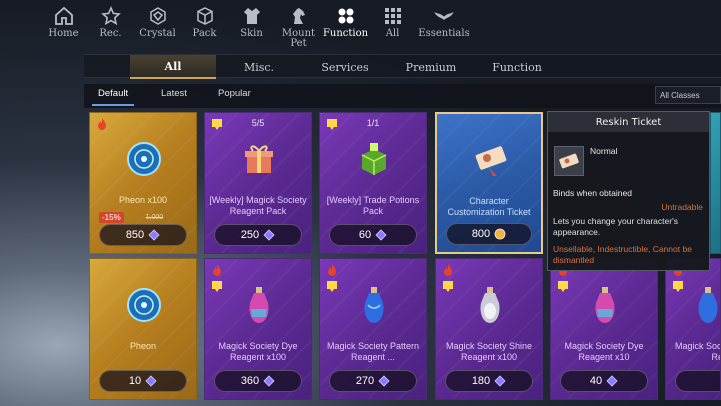 Image resolution: width=721 pixels, height=406 pixels. What do you see at coordinates (135, 235) in the screenshot?
I see `price-value: 850` at bounding box center [135, 235].